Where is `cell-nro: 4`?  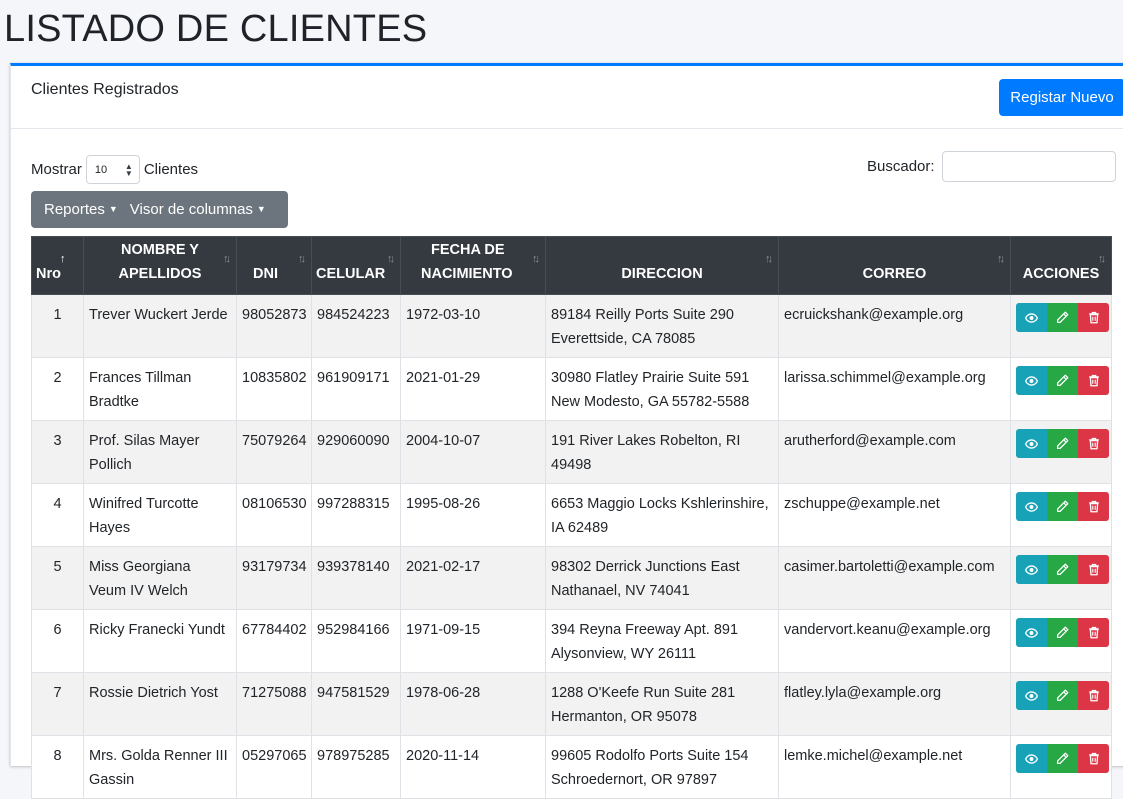 cell-nro: 4 is located at coordinates (57, 515).